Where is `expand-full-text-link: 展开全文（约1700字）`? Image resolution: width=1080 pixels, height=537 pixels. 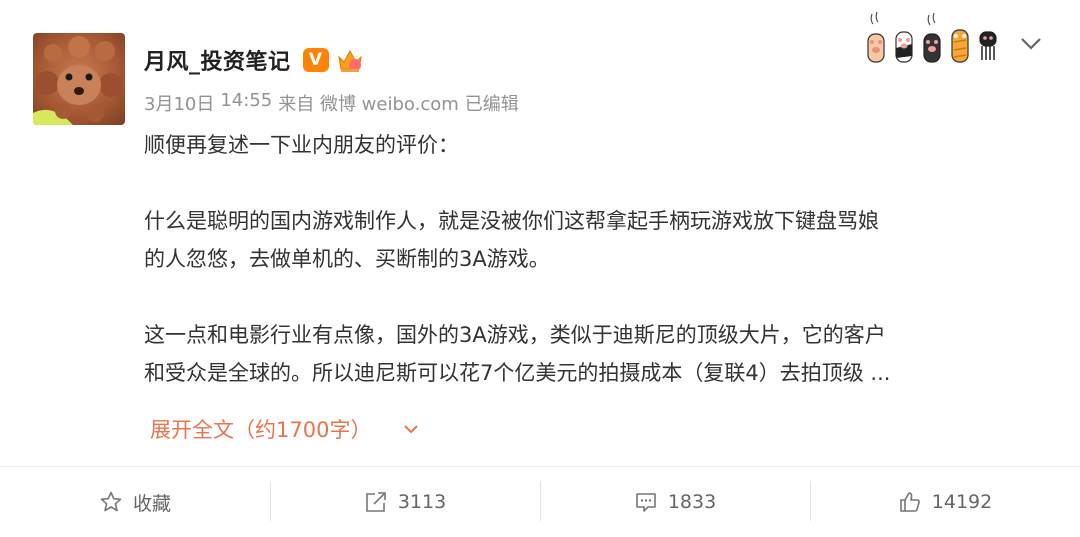 expand-full-text-link: 展开全文（约1700字） is located at coordinates (285, 429).